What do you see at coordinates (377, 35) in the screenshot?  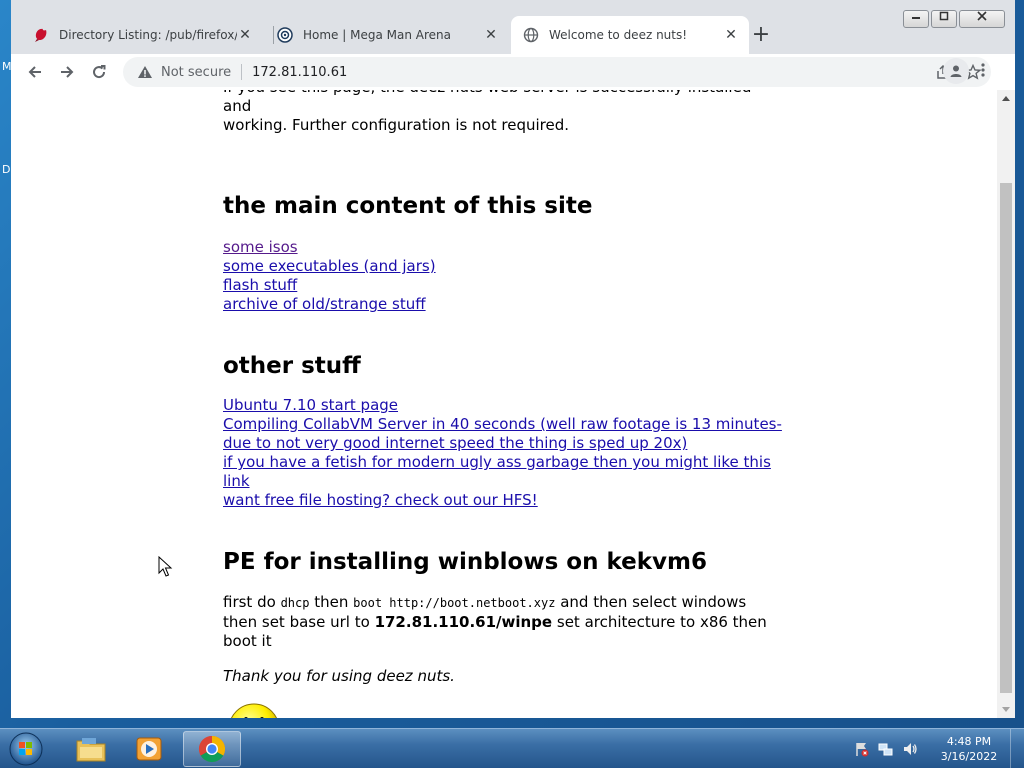 I see `tab-title: Home | Mega Man Arena` at bounding box center [377, 35].